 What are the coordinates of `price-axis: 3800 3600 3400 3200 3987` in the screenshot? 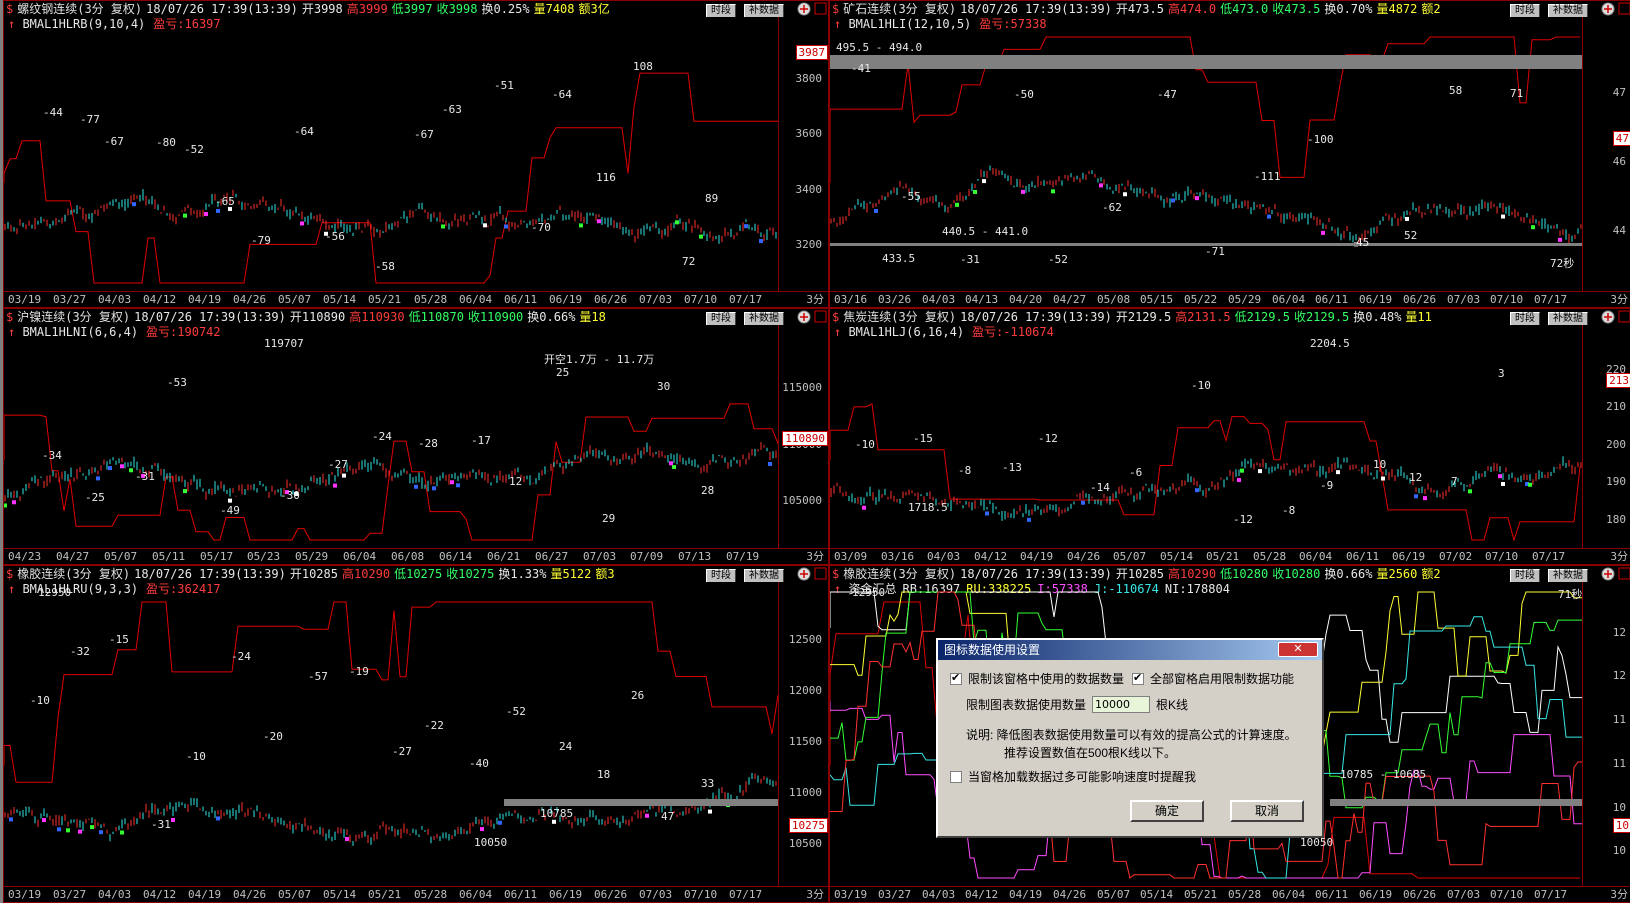 It's located at (803, 154).